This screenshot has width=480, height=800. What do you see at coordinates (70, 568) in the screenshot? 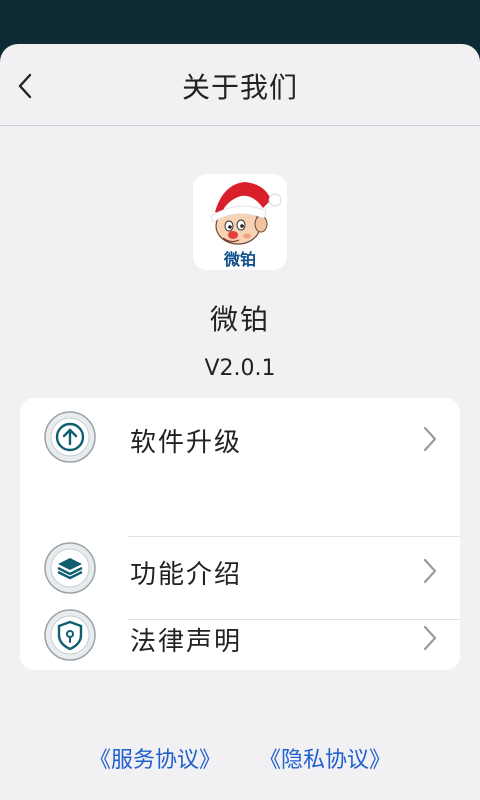
I see `layers-icon` at bounding box center [70, 568].